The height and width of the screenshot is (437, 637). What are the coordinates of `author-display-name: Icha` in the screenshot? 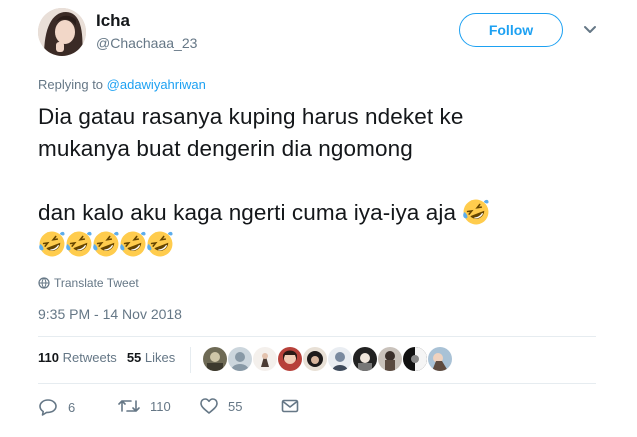 It's located at (113, 21).